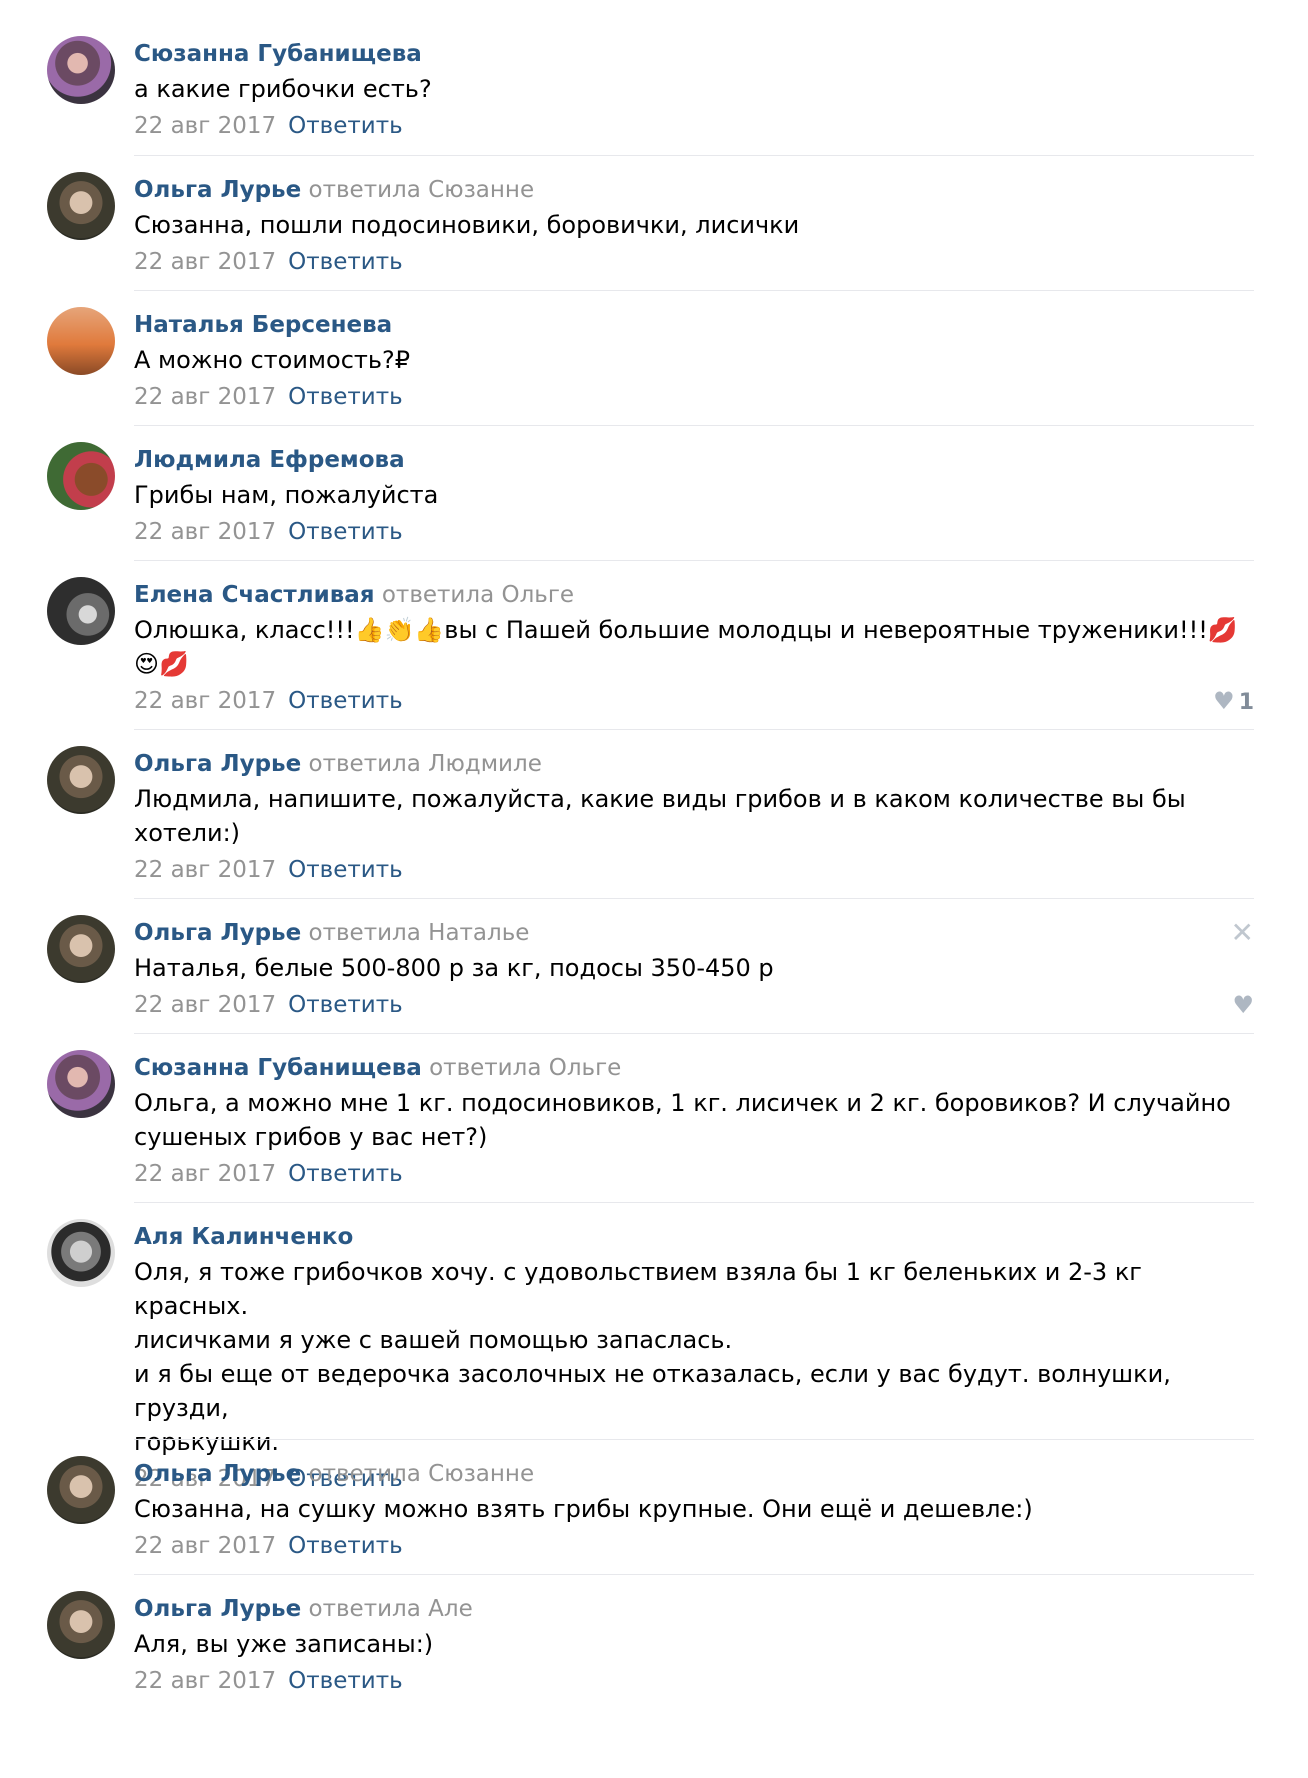 This screenshot has height=1778, width=1308. What do you see at coordinates (286, 495) in the screenshot?
I see `comment-text: Грибы нам, пожалуйста` at bounding box center [286, 495].